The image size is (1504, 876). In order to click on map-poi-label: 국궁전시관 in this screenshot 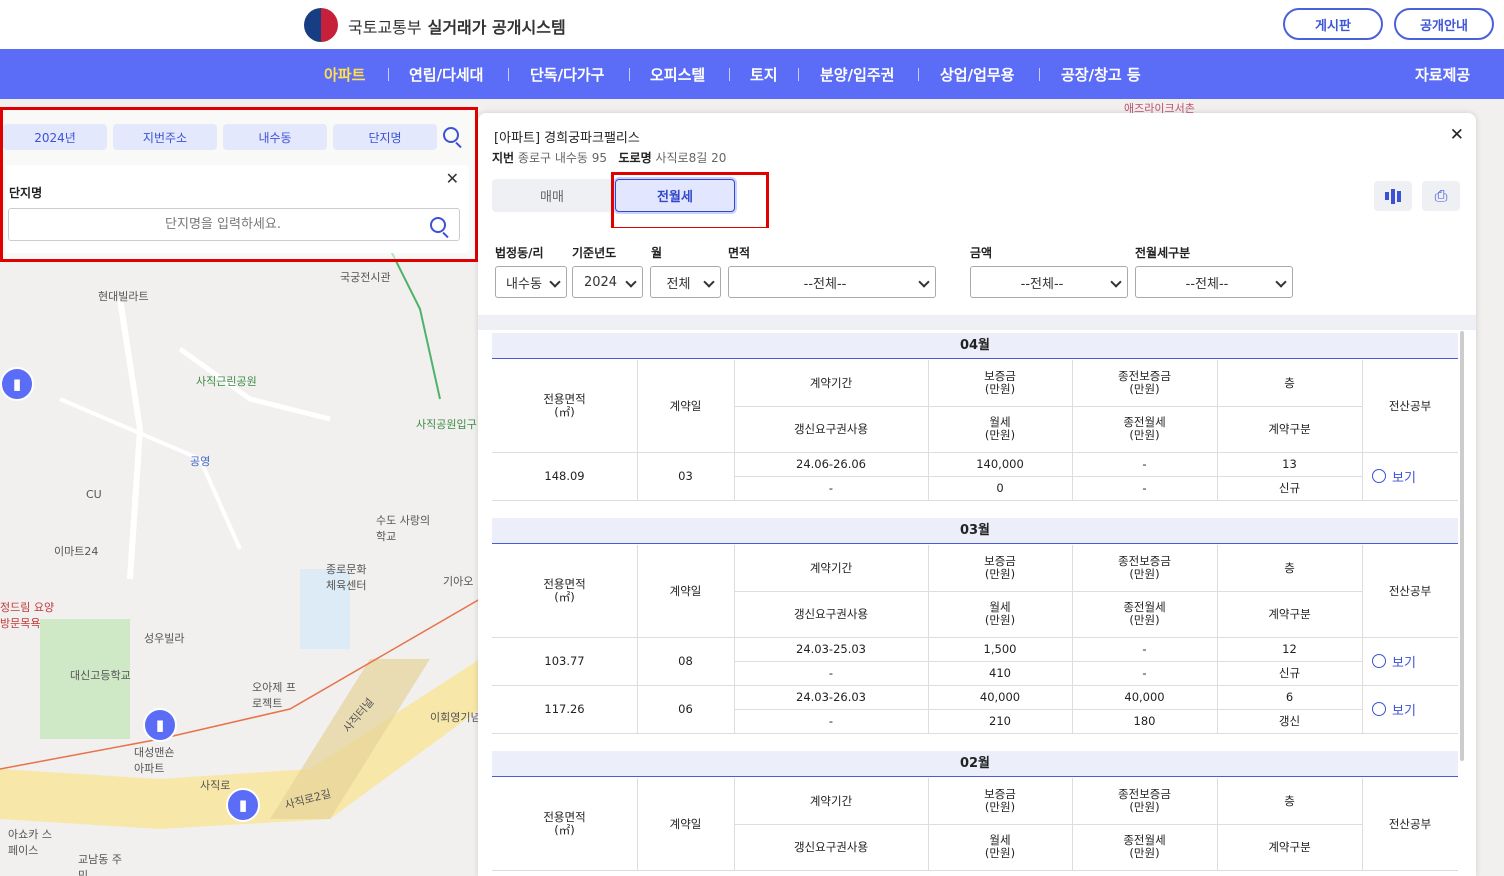, I will do `click(365, 277)`.